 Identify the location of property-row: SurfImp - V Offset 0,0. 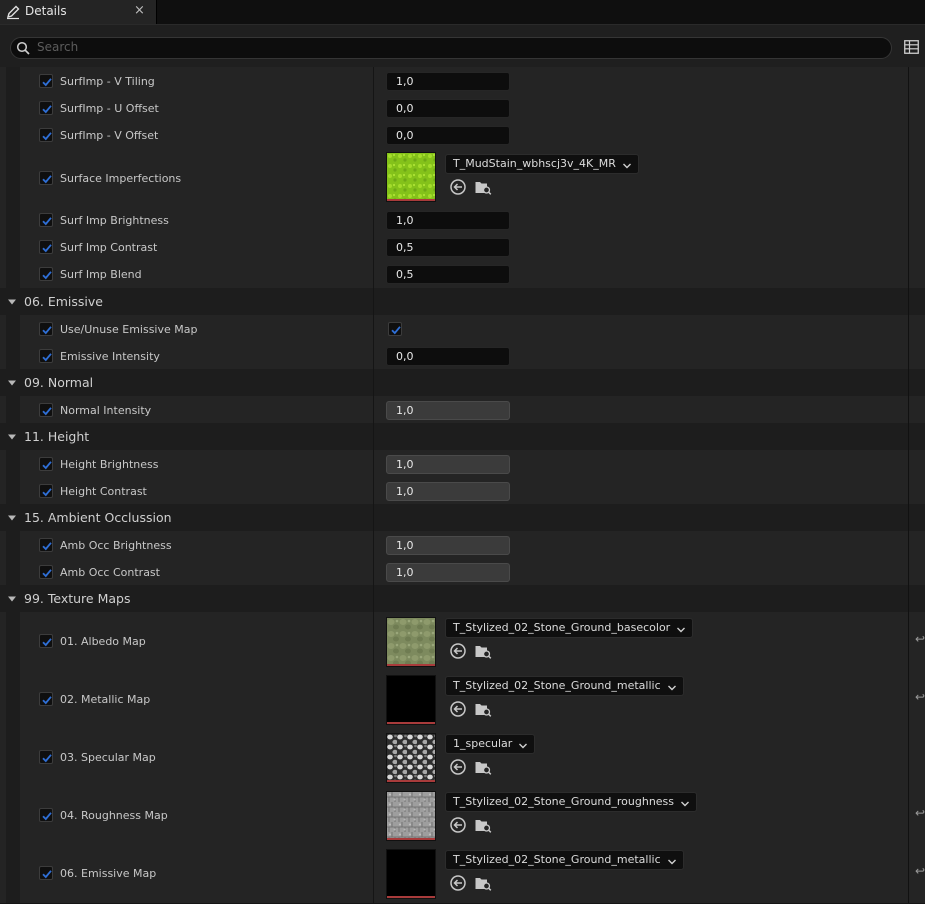
(462, 135).